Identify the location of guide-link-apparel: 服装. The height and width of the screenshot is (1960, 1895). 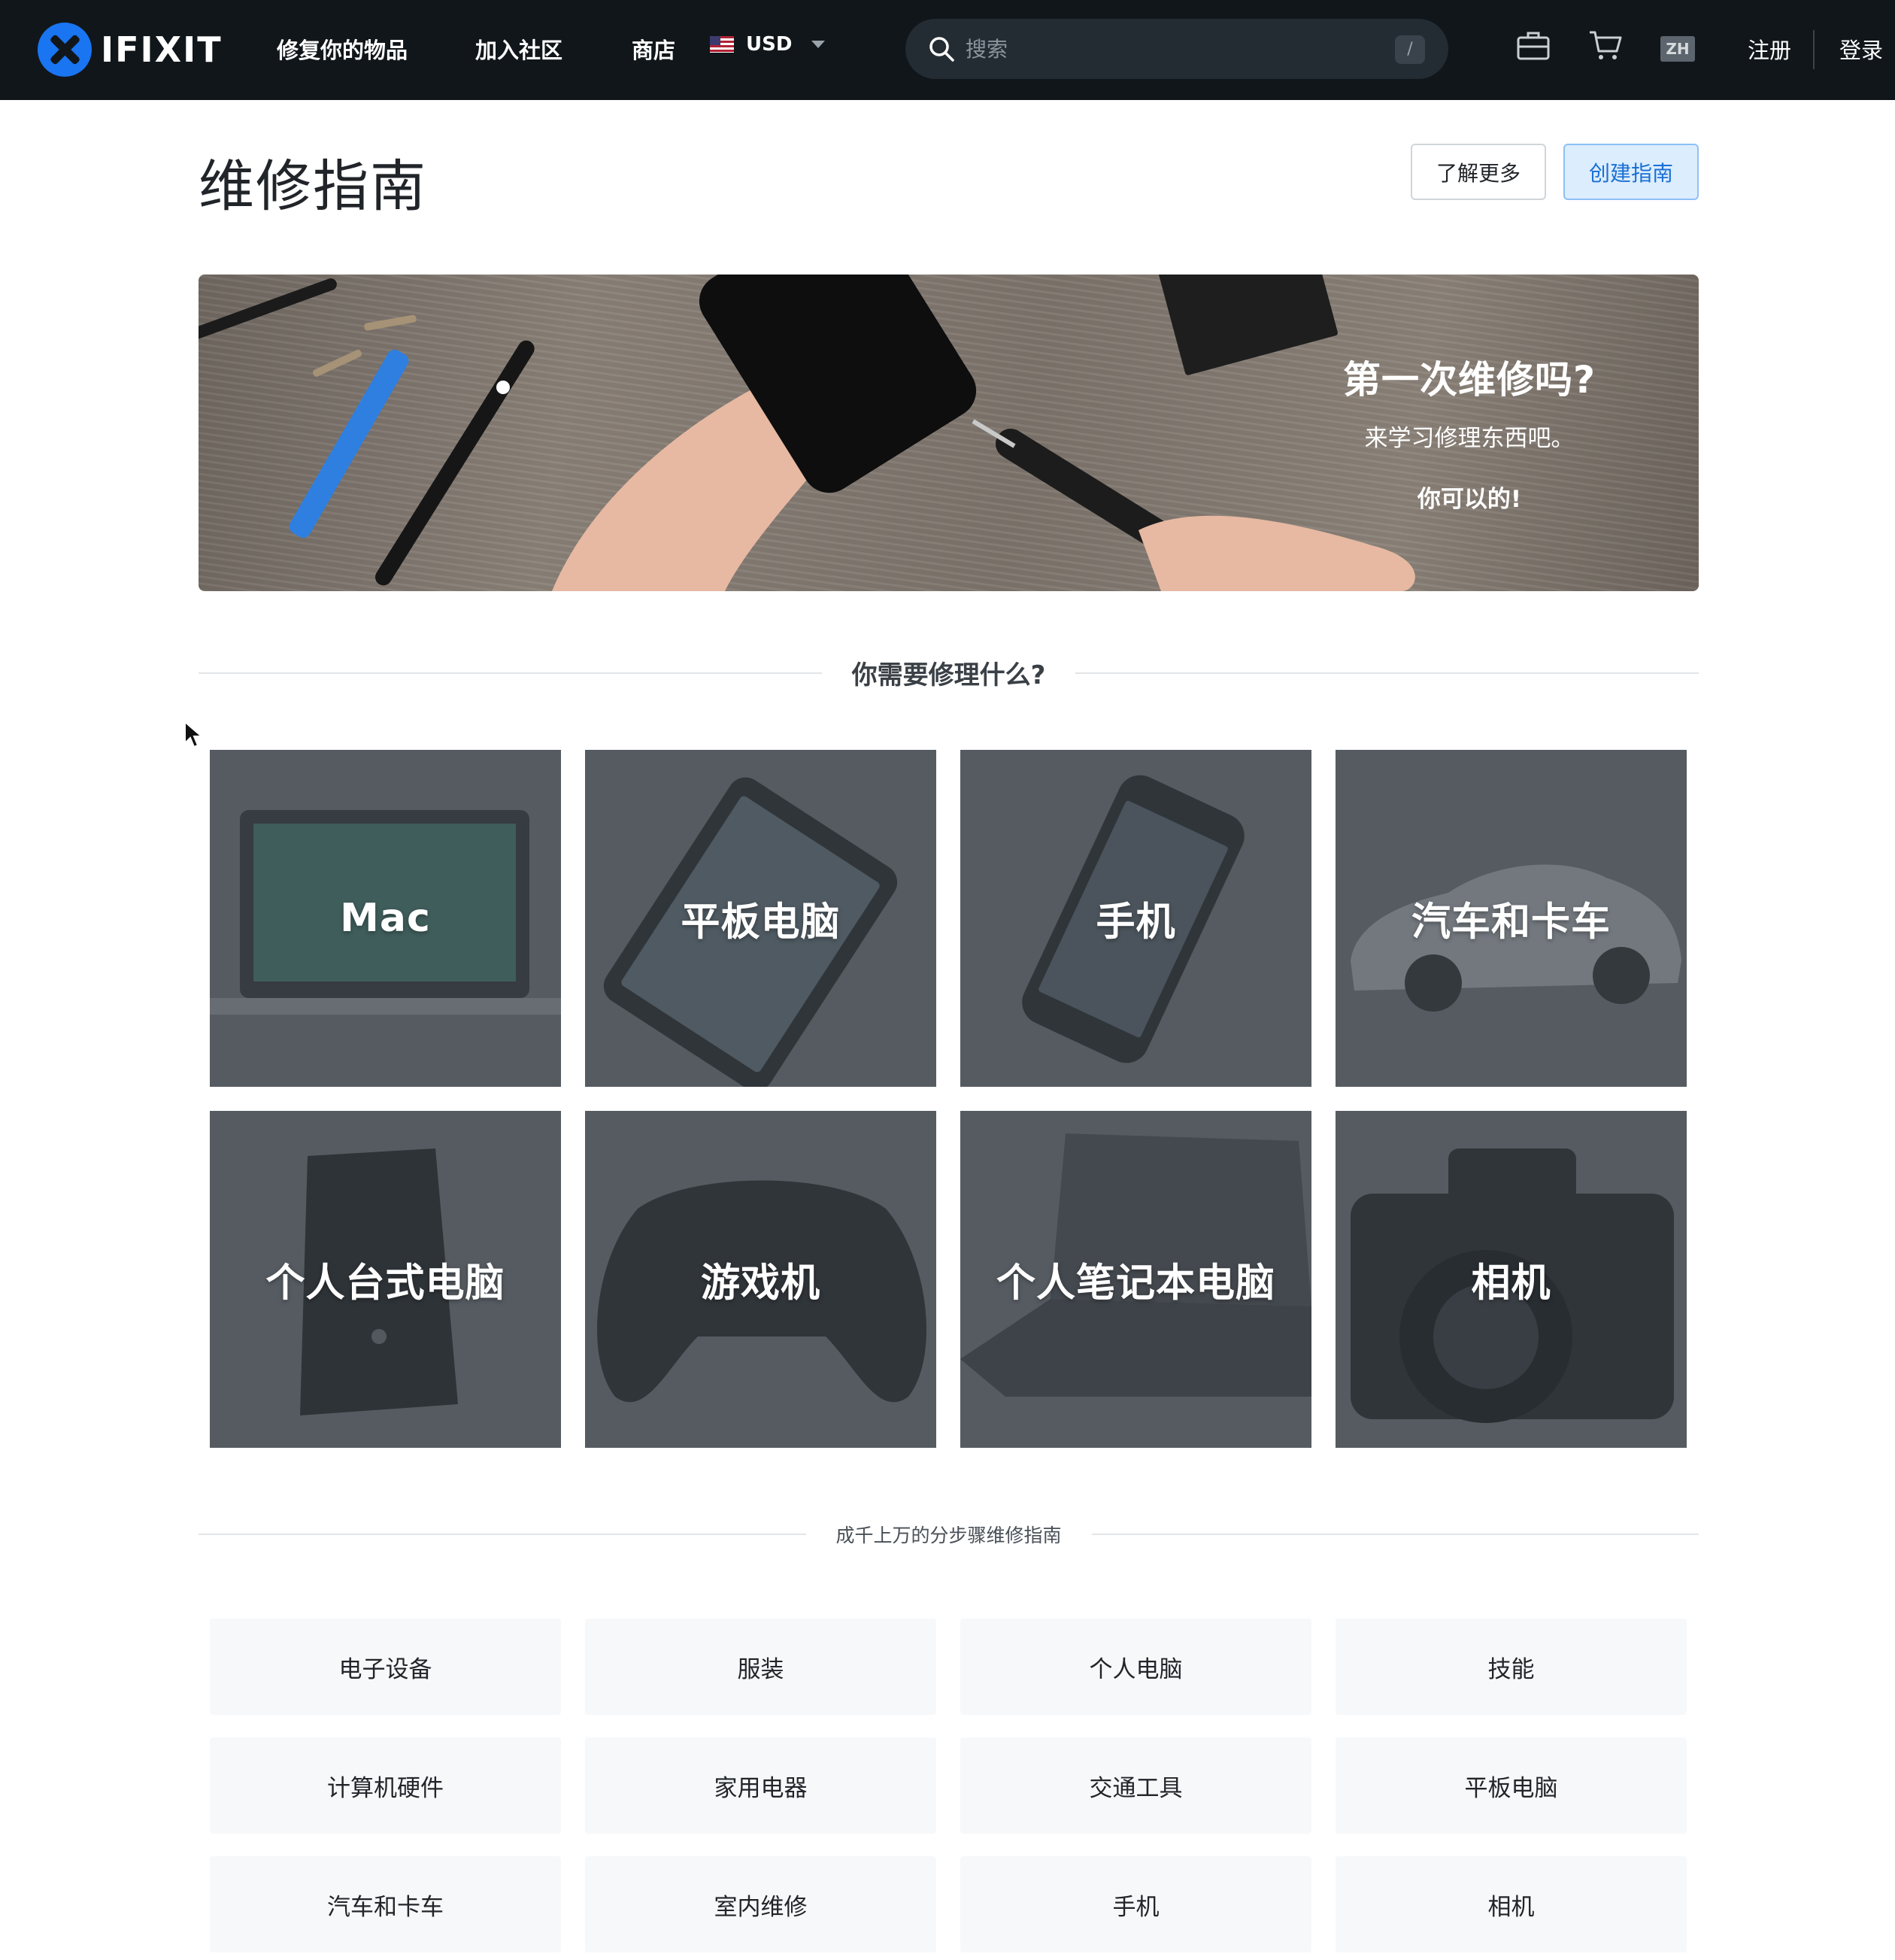
(760, 1667).